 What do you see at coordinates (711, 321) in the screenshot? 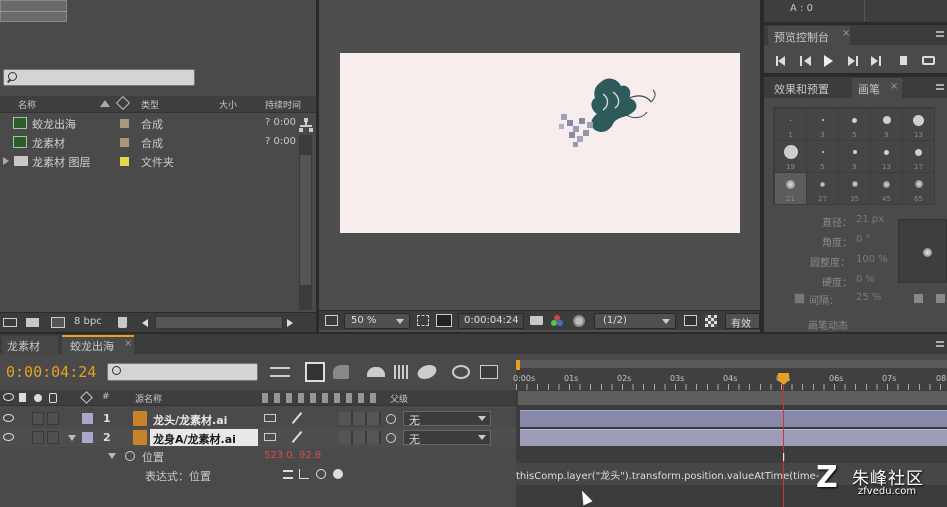
I see `transparency-grid-icon` at bounding box center [711, 321].